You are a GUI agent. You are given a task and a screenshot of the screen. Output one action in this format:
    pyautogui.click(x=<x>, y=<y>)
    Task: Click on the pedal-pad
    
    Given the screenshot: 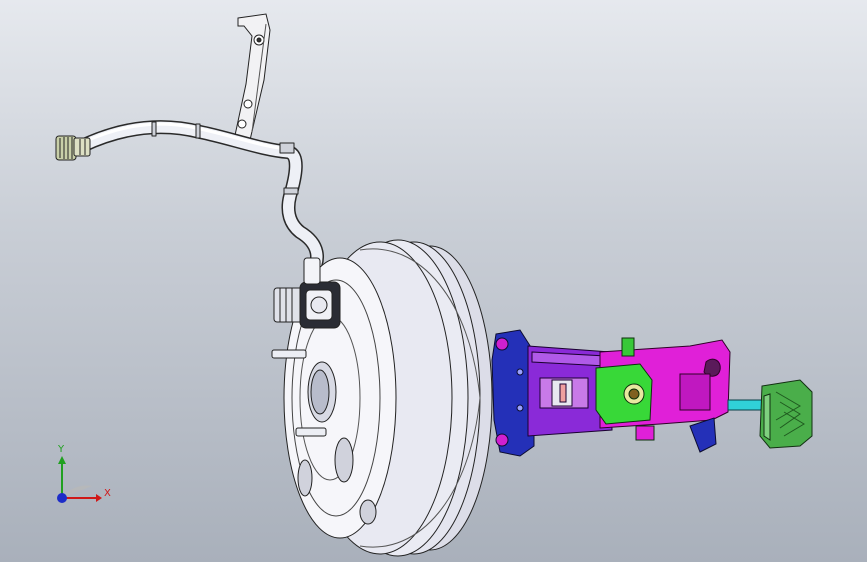 What is the action you would take?
    pyautogui.click(x=786, y=414)
    